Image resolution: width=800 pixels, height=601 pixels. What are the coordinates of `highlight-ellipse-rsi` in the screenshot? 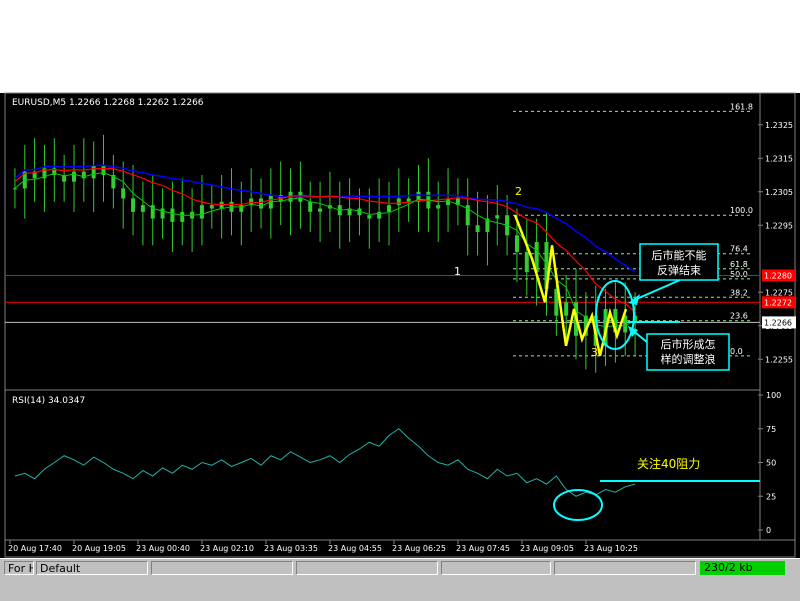 It's located at (578, 505).